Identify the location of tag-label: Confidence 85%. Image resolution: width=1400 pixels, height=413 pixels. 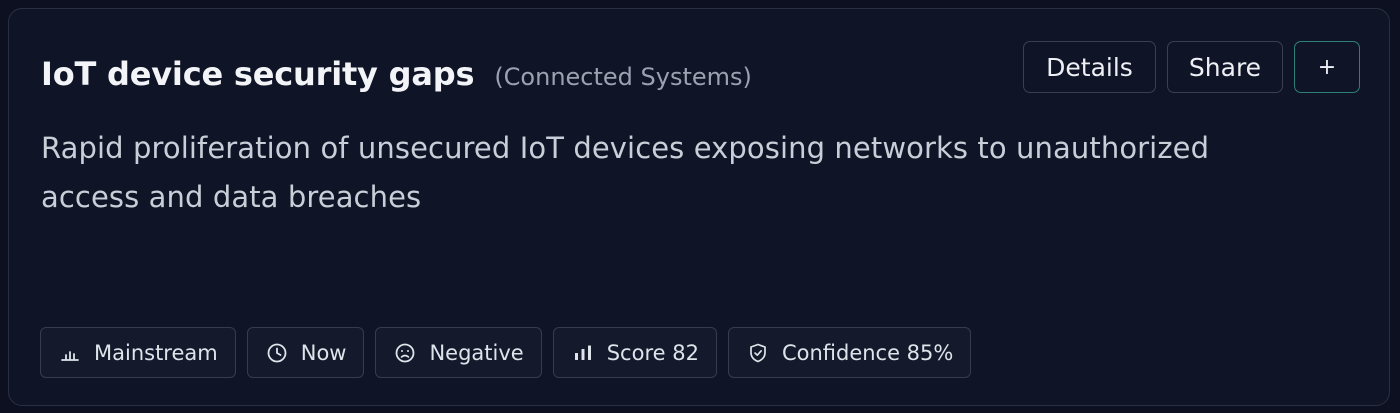
(867, 352).